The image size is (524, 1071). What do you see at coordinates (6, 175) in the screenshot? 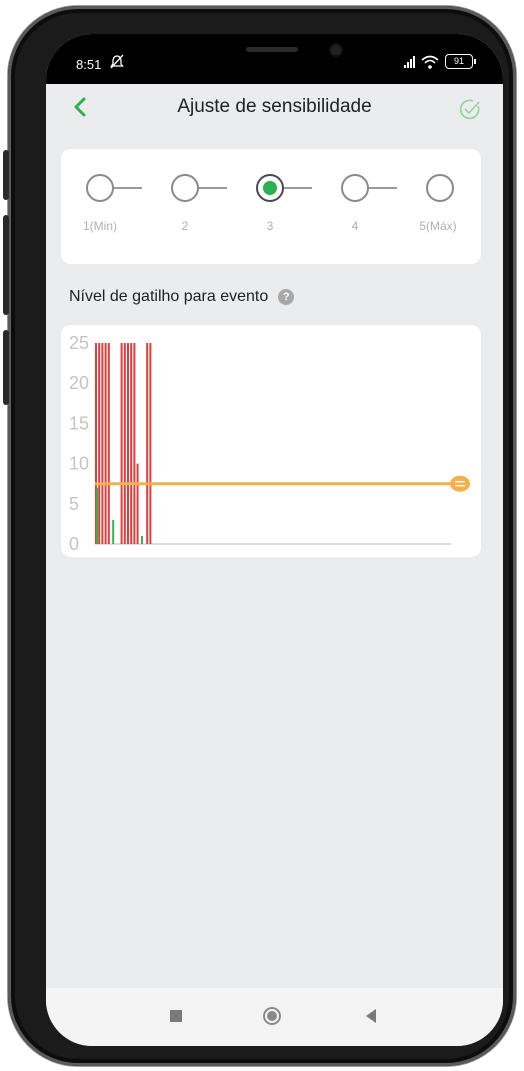
I see `volume-up-button` at bounding box center [6, 175].